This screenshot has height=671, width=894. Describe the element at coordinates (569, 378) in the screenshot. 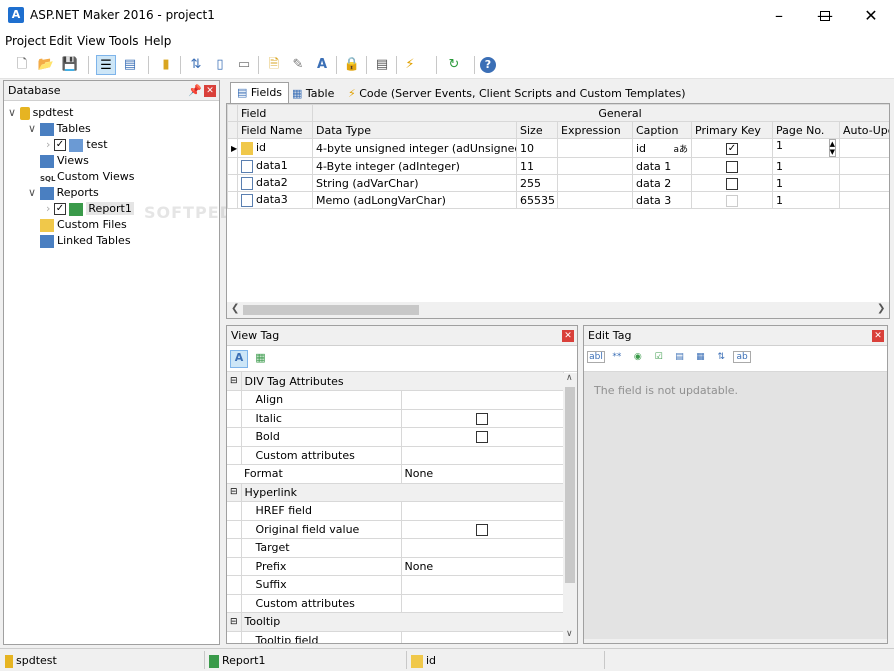

I see `scroll-up-icon: ∧` at that location.